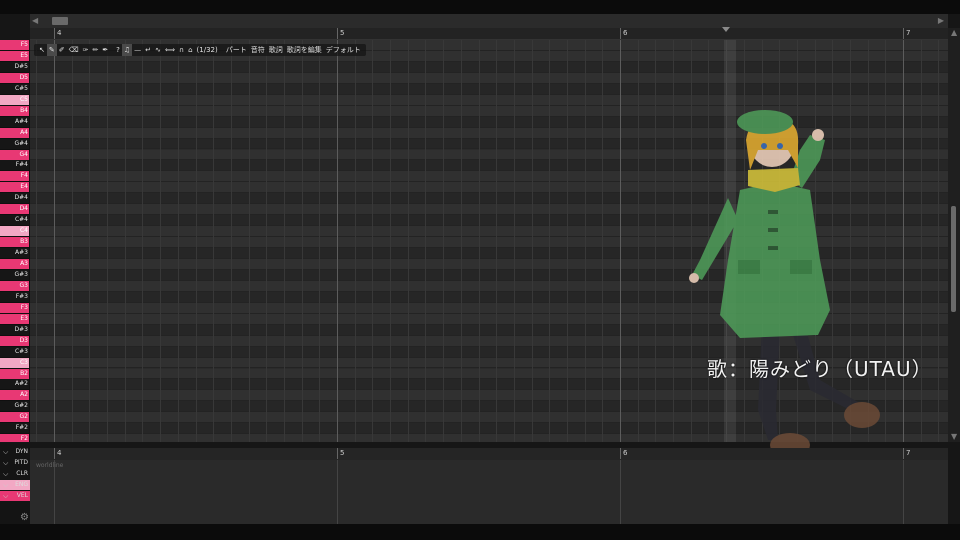 This screenshot has height=540, width=960. I want to click on scroll-down-icon: ▼, so click(954, 437).